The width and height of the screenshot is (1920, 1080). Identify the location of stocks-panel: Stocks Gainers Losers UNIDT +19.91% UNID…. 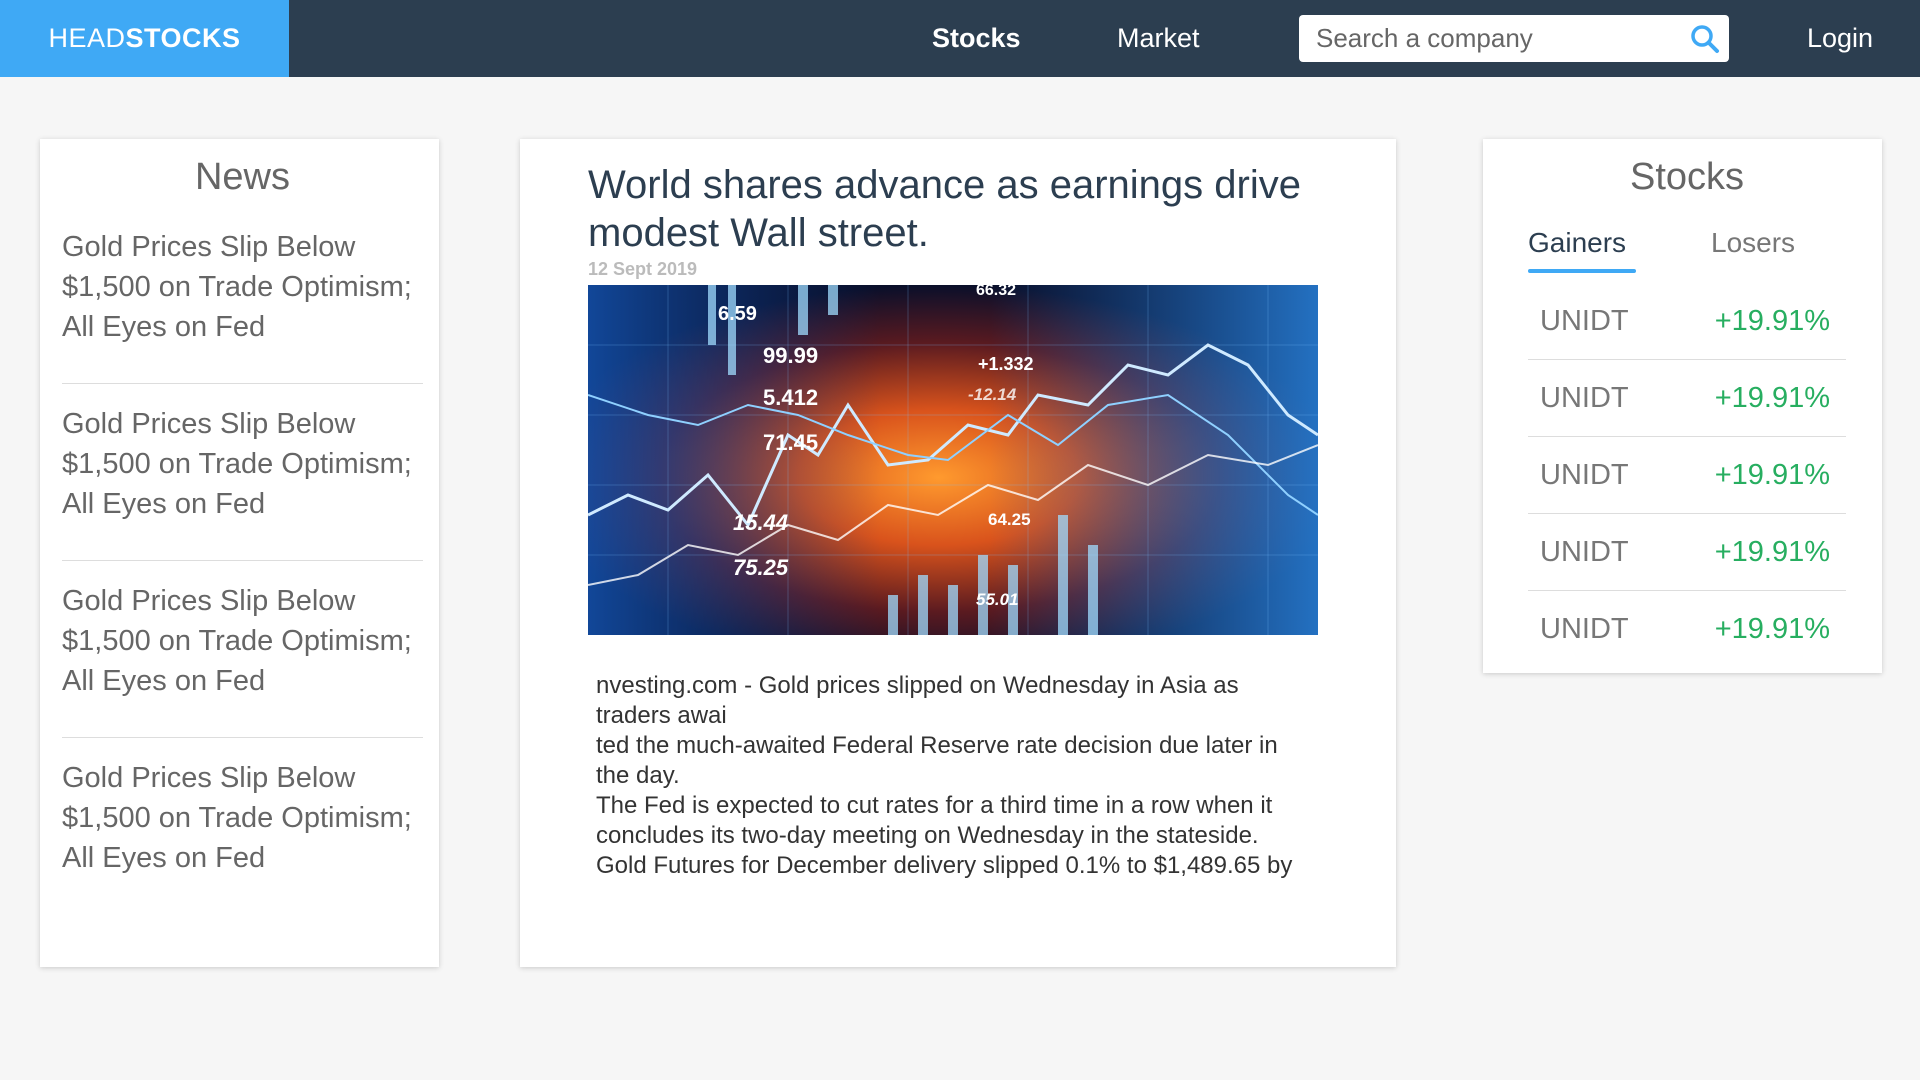
(1682, 406).